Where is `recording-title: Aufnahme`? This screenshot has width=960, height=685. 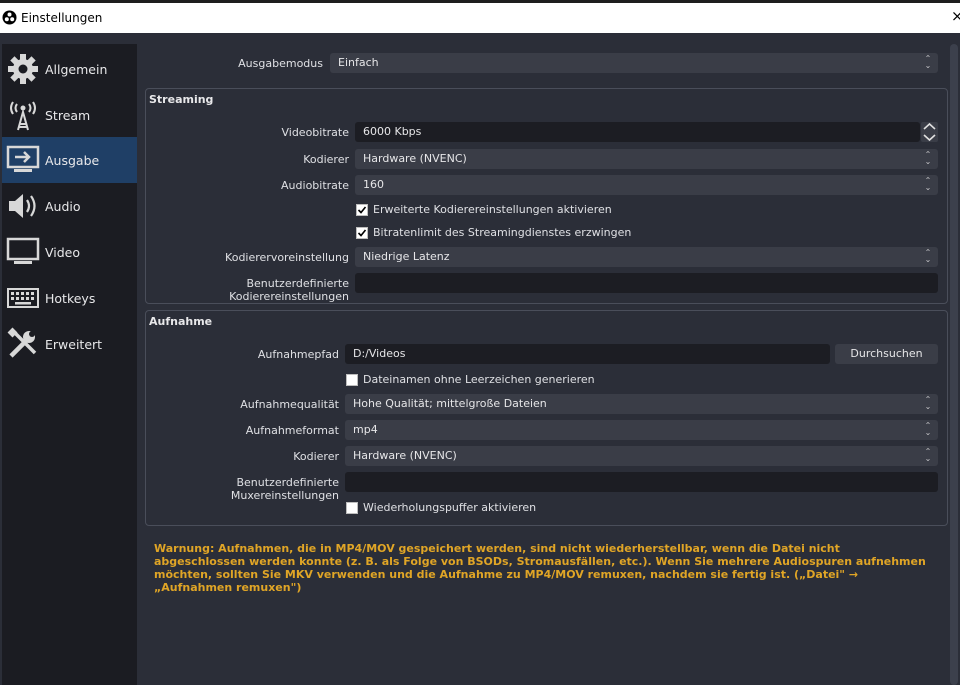
recording-title: Aufnahme is located at coordinates (181, 321).